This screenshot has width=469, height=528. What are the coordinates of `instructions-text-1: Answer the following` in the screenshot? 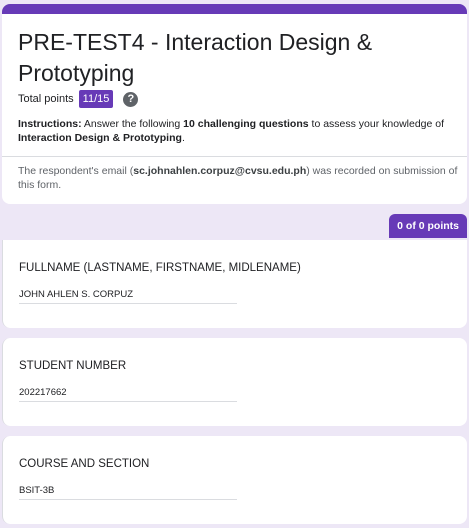 It's located at (132, 124).